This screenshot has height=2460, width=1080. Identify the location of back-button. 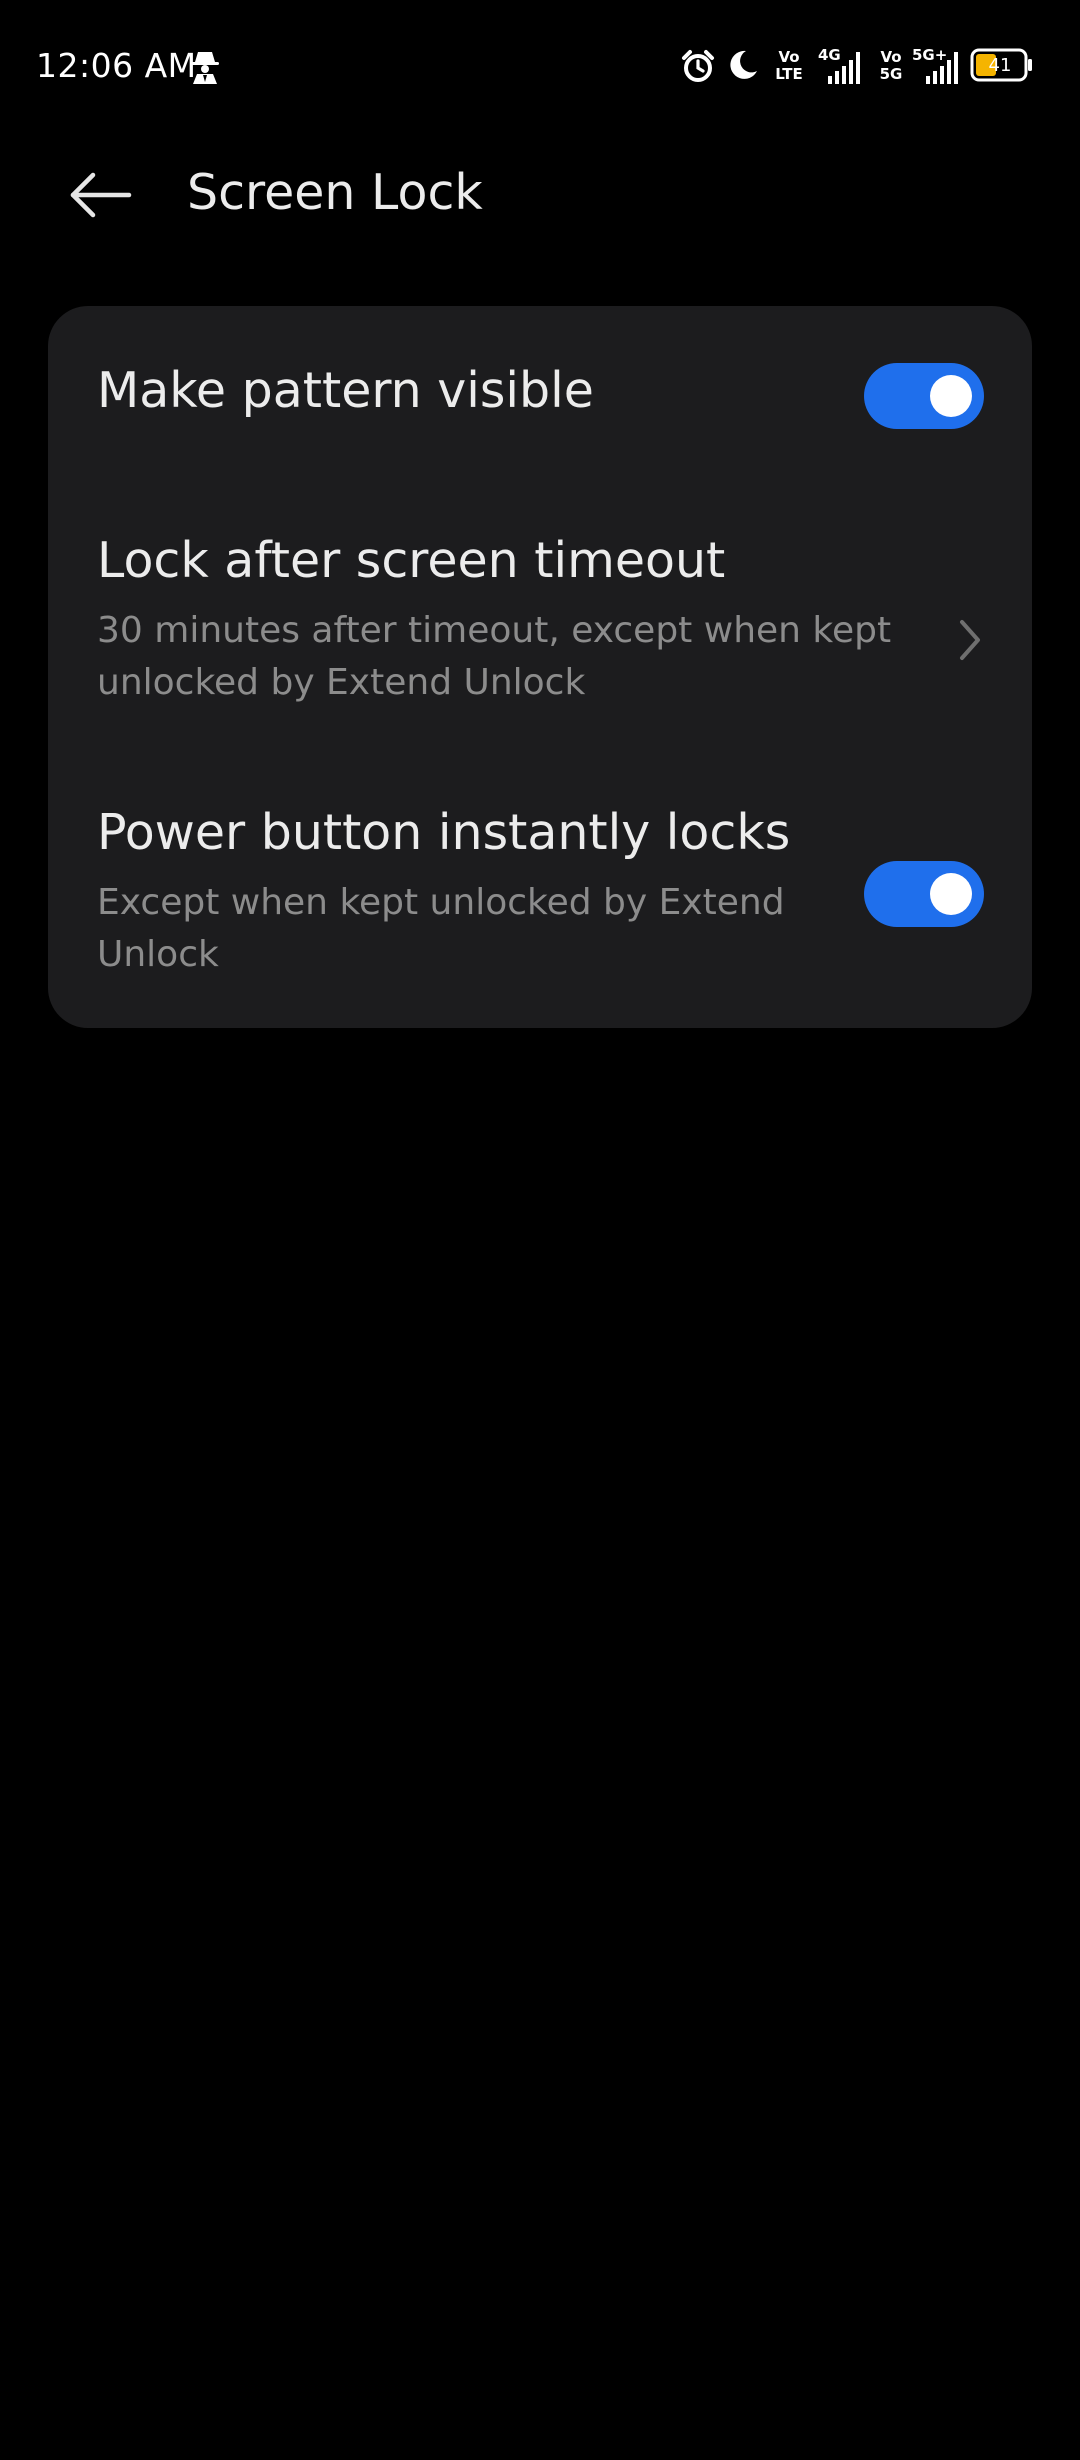
(100, 197).